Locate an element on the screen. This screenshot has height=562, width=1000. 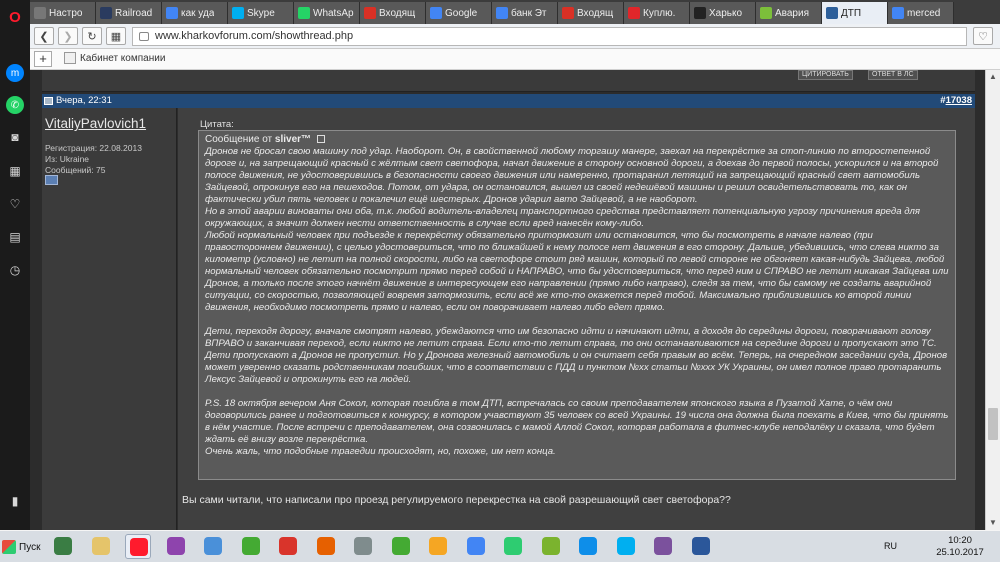
page-info-icon is located at coordinates (144, 36).